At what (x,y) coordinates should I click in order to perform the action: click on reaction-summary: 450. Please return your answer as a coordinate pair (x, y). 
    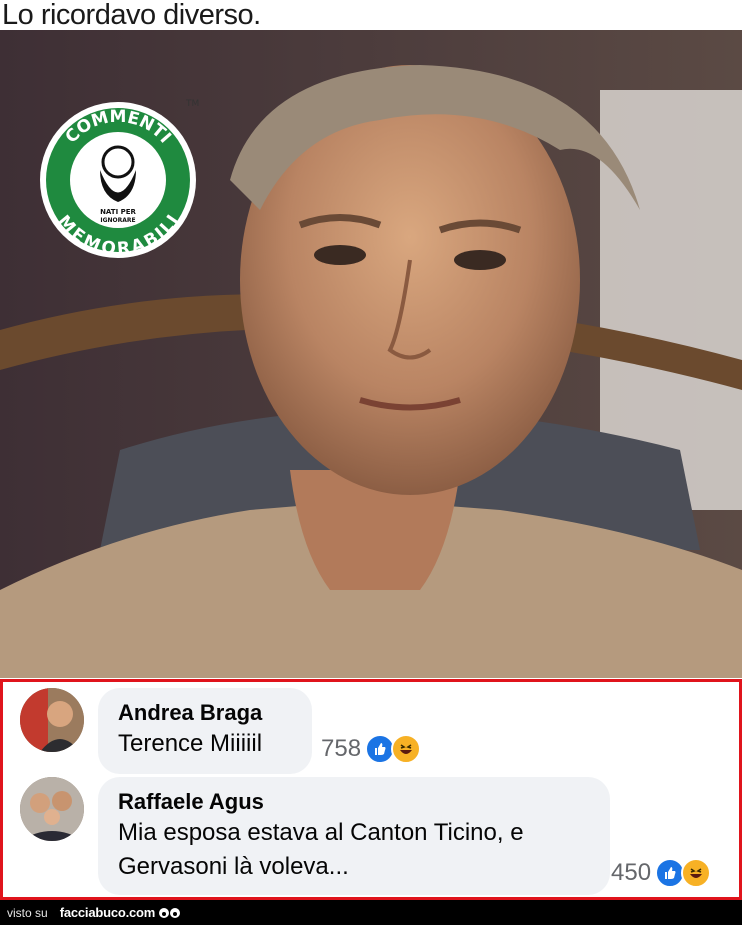
    Looking at the image, I should click on (661, 873).